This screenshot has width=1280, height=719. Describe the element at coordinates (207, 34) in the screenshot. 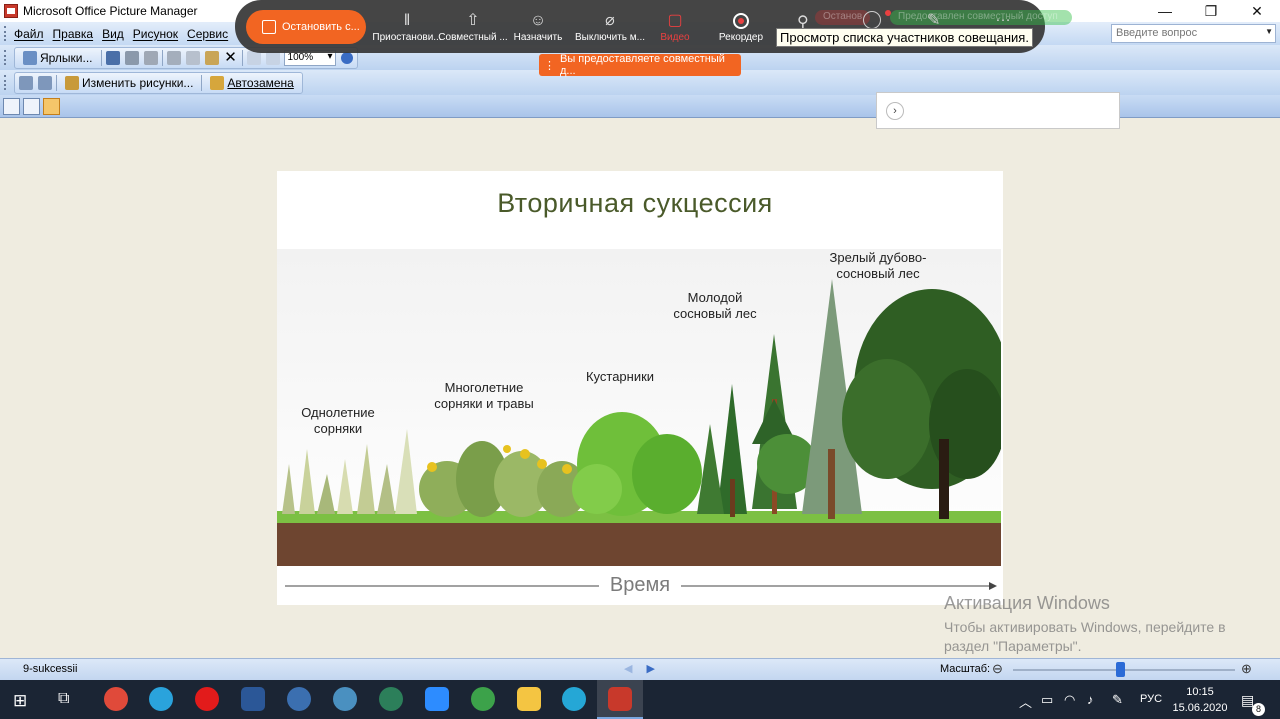

I see `menu-tools: Сервис` at that location.